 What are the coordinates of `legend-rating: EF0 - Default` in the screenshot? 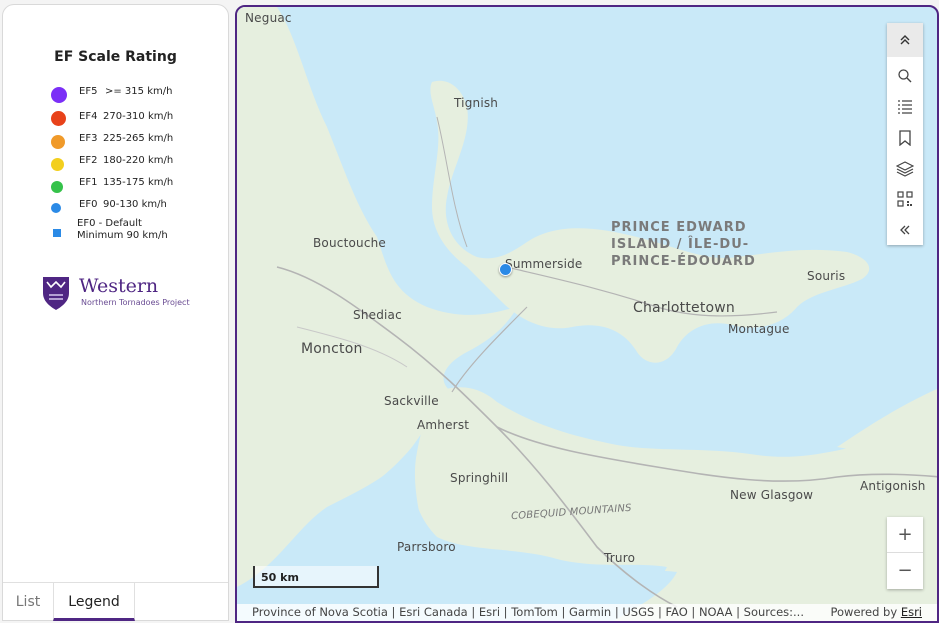 It's located at (109, 223).